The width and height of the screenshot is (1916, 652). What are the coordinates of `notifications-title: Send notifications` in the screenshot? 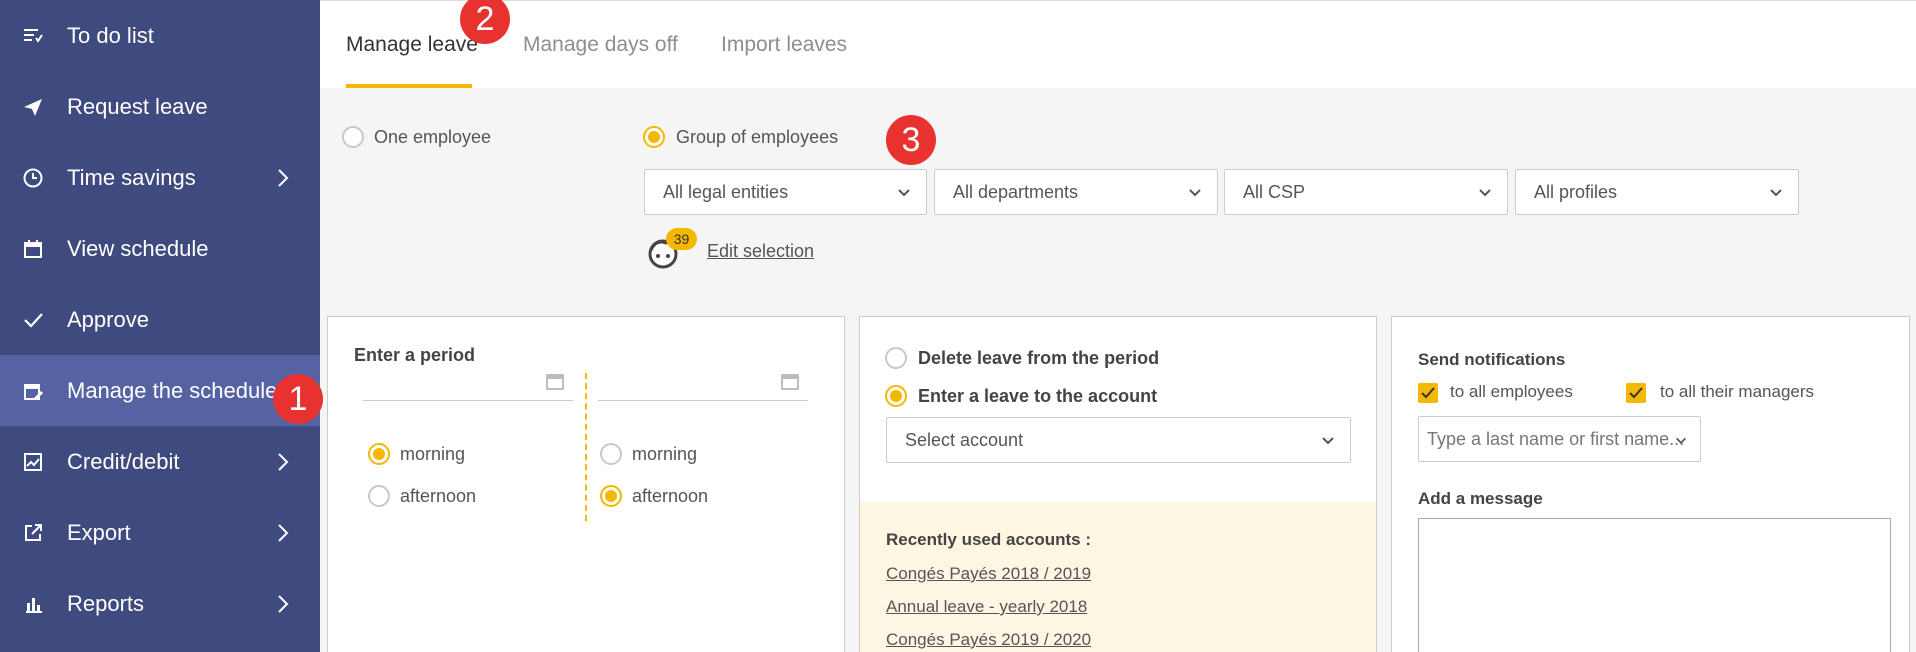 It's located at (1492, 359).